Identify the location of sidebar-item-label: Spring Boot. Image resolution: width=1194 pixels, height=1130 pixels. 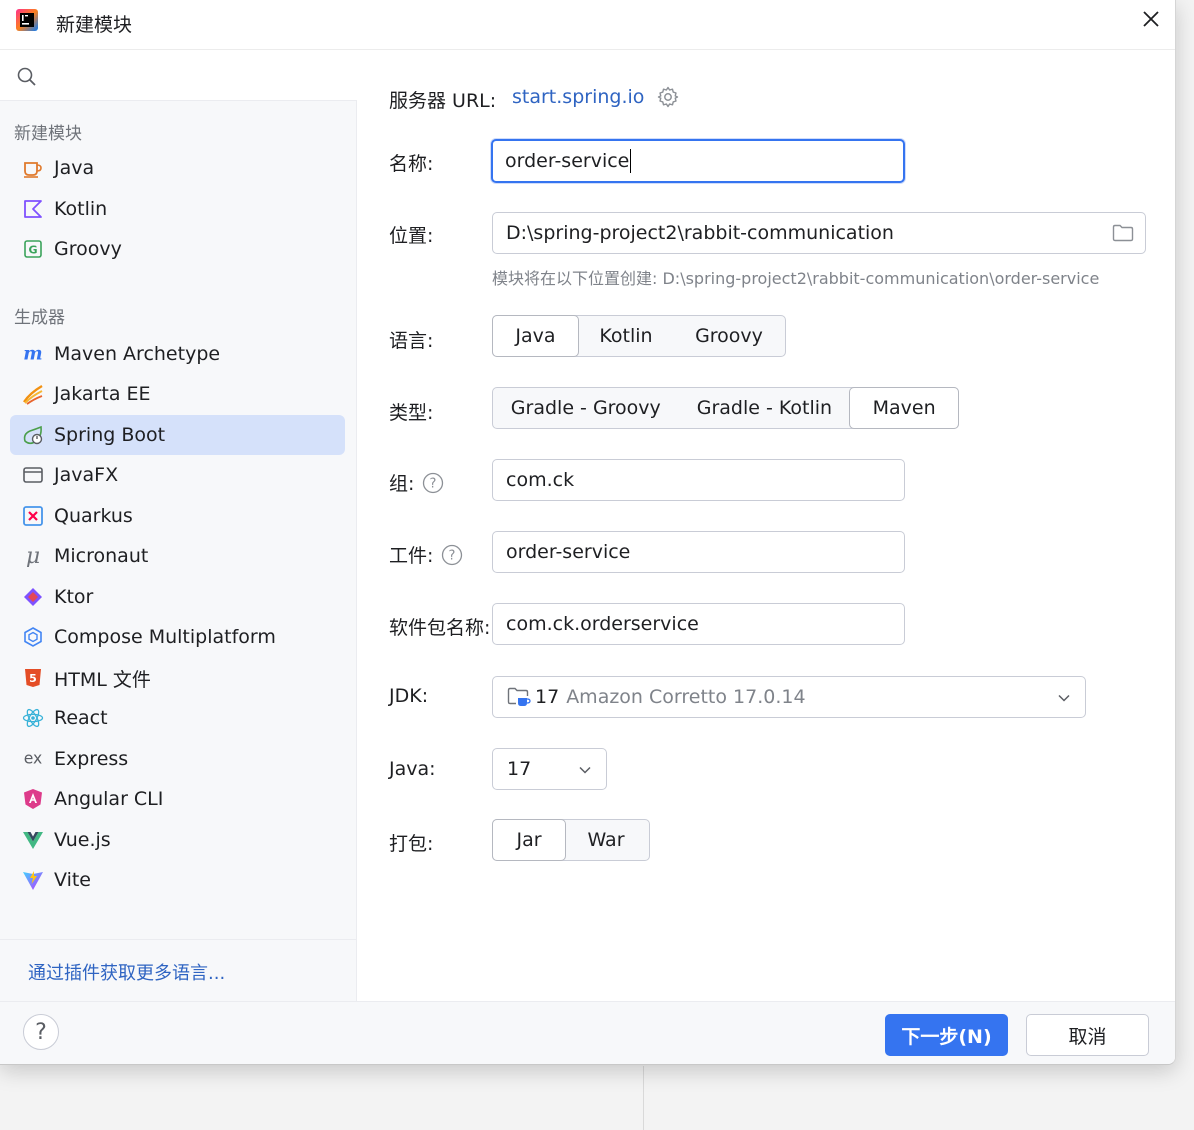
(110, 435).